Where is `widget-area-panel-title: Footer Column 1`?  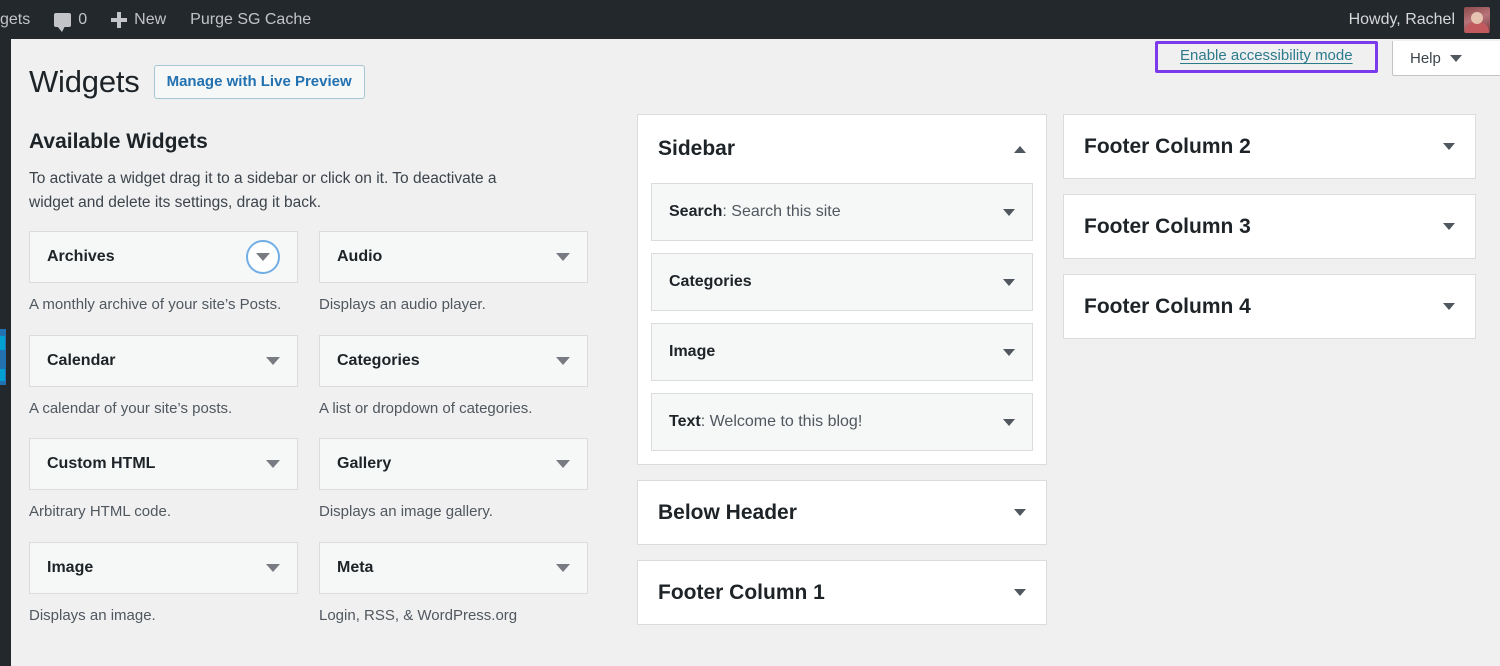
widget-area-panel-title: Footer Column 1 is located at coordinates (741, 592).